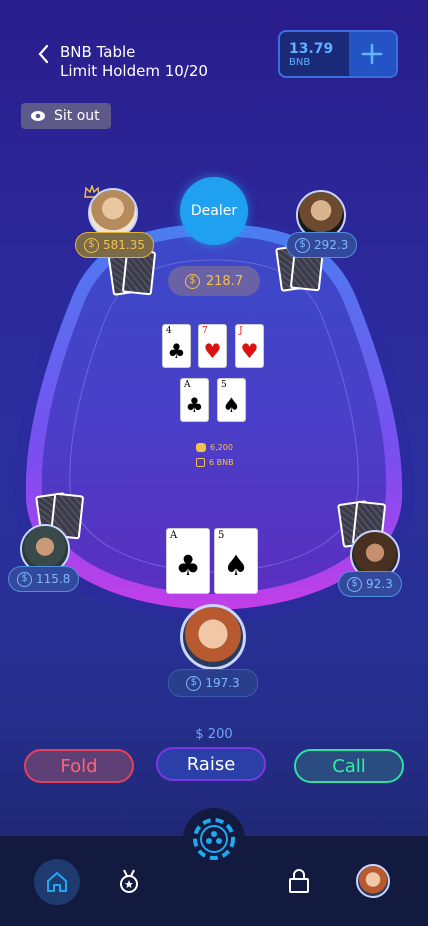 Image resolution: width=428 pixels, height=926 pixels. I want to click on dealer-label: Dealer, so click(214, 211).